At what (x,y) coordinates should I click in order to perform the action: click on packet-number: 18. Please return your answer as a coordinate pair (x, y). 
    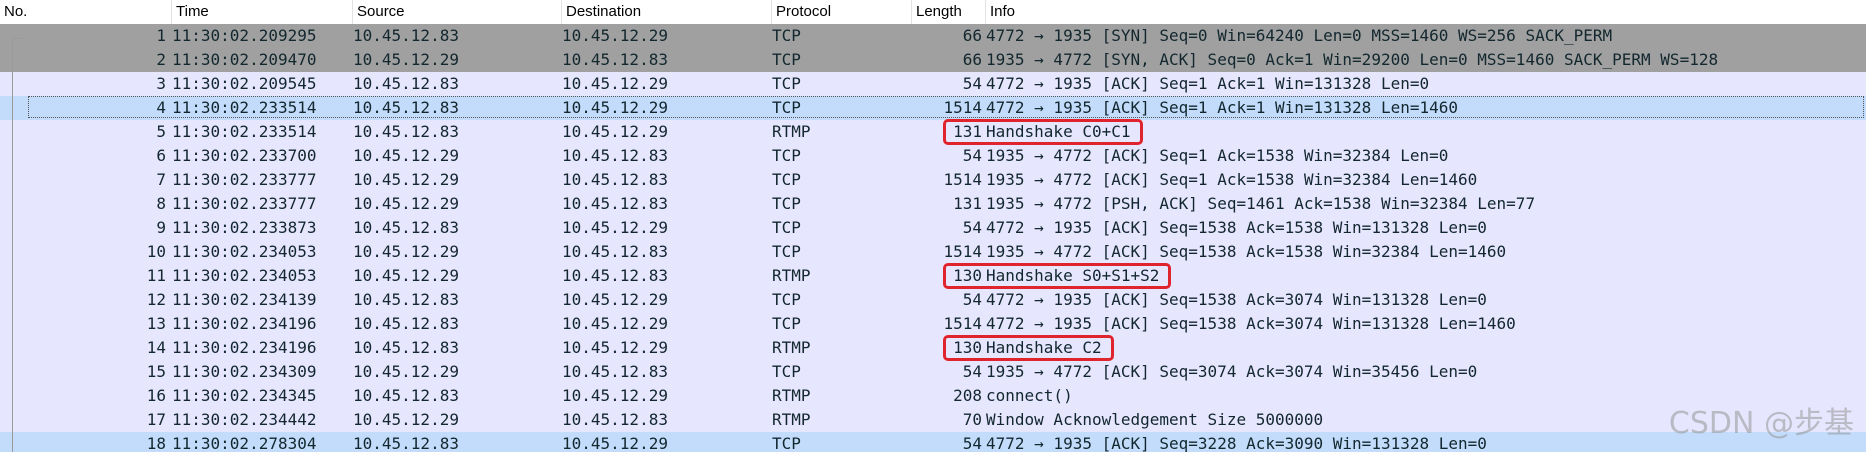
    Looking at the image, I should click on (156, 443).